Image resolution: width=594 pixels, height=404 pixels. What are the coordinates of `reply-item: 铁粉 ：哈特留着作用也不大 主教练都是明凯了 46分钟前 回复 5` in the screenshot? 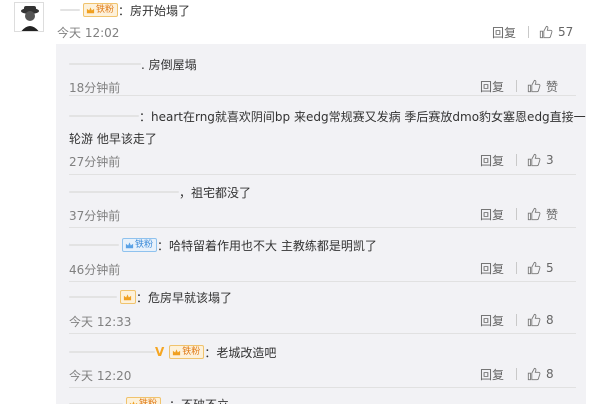 It's located at (321, 255).